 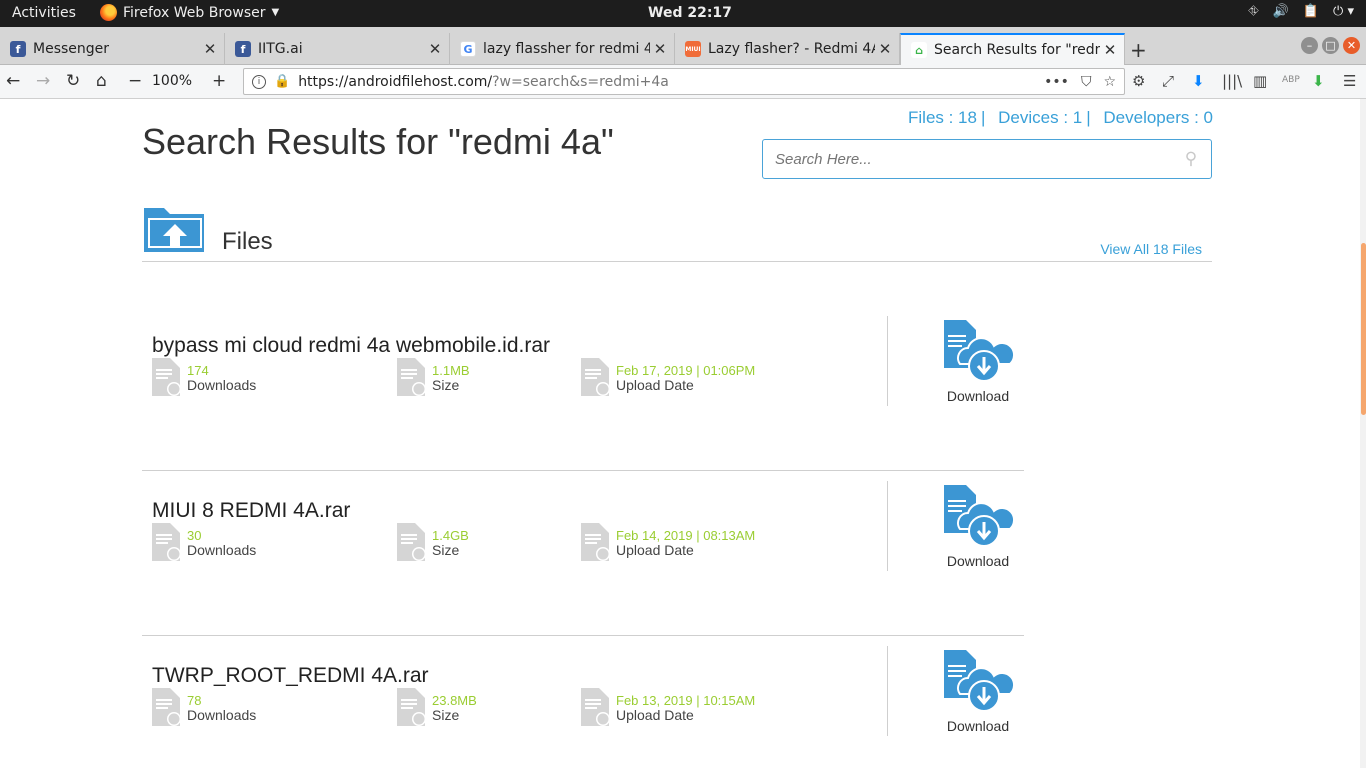 I want to click on bookmark-star-icon: ☆, so click(x=1109, y=82).